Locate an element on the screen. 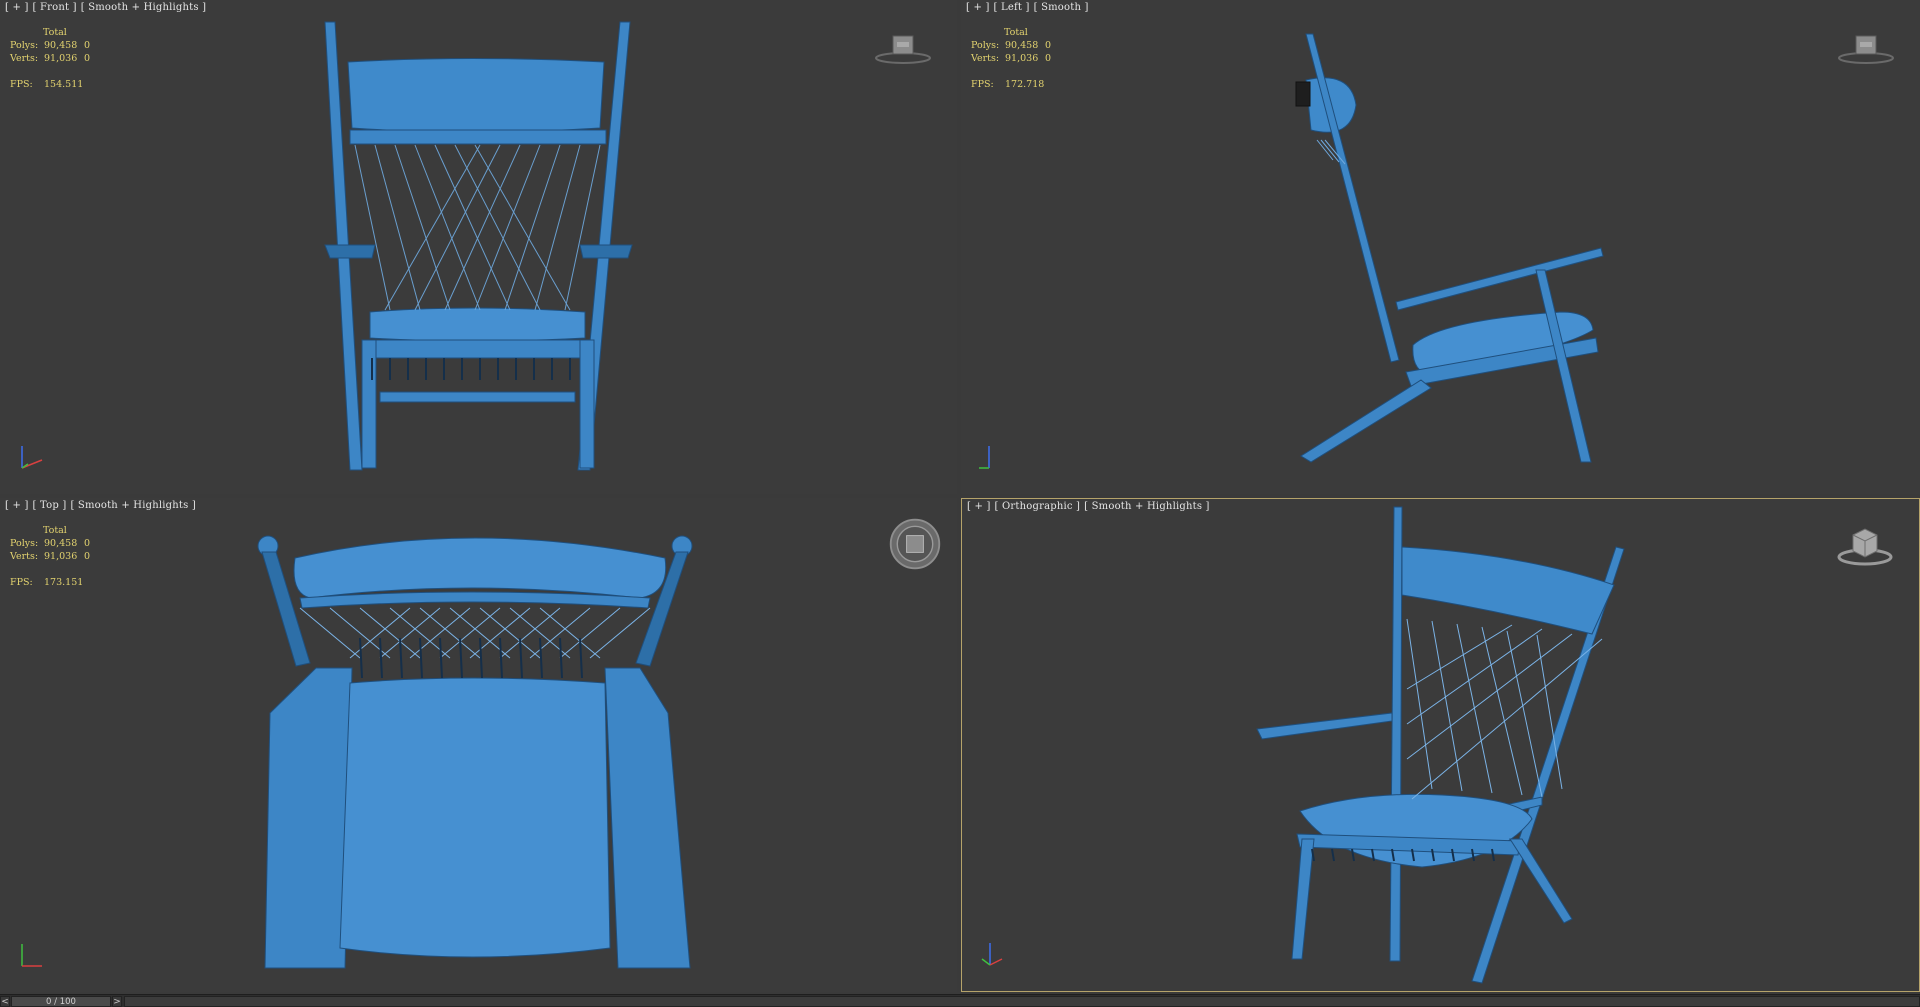  time-slider: 0 / 100 is located at coordinates (61, 1001).